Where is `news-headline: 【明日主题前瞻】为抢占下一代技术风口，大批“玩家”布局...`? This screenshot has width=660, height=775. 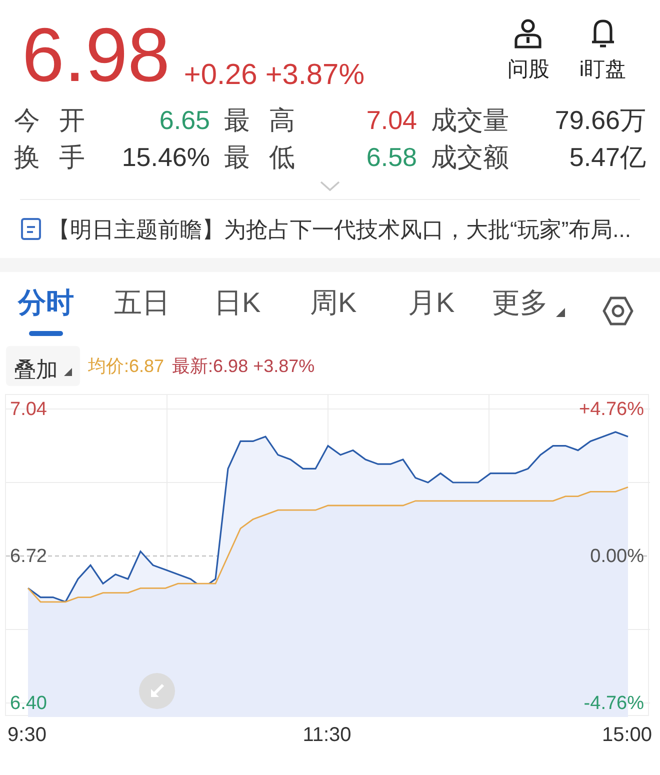 news-headline: 【明日主题前瞻】为抢占下一代技术风口，大批“玩家”布局... is located at coordinates (339, 229).